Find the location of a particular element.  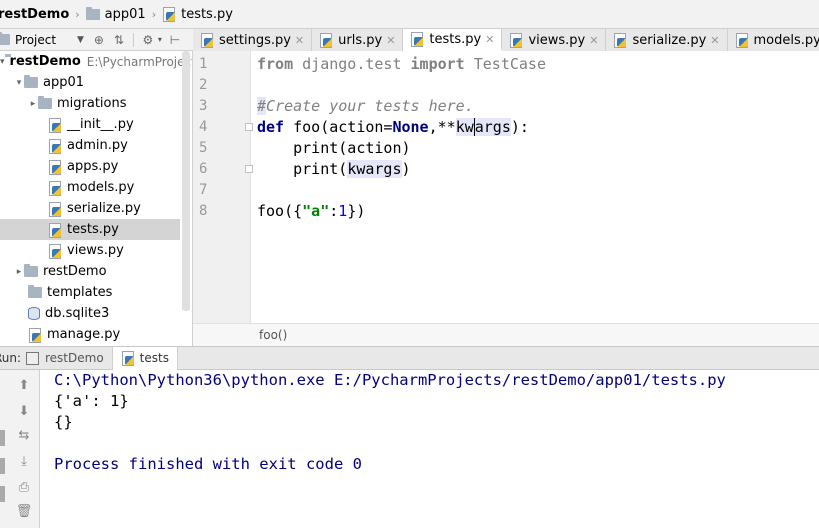

code-line-6: print(kwargs) is located at coordinates (334, 169).